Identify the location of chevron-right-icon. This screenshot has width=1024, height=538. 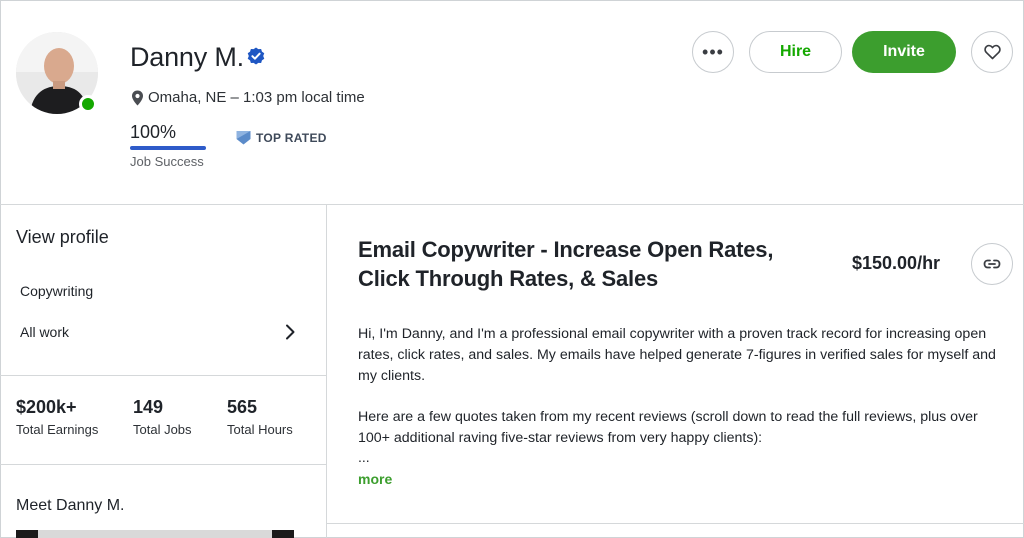
(290, 332).